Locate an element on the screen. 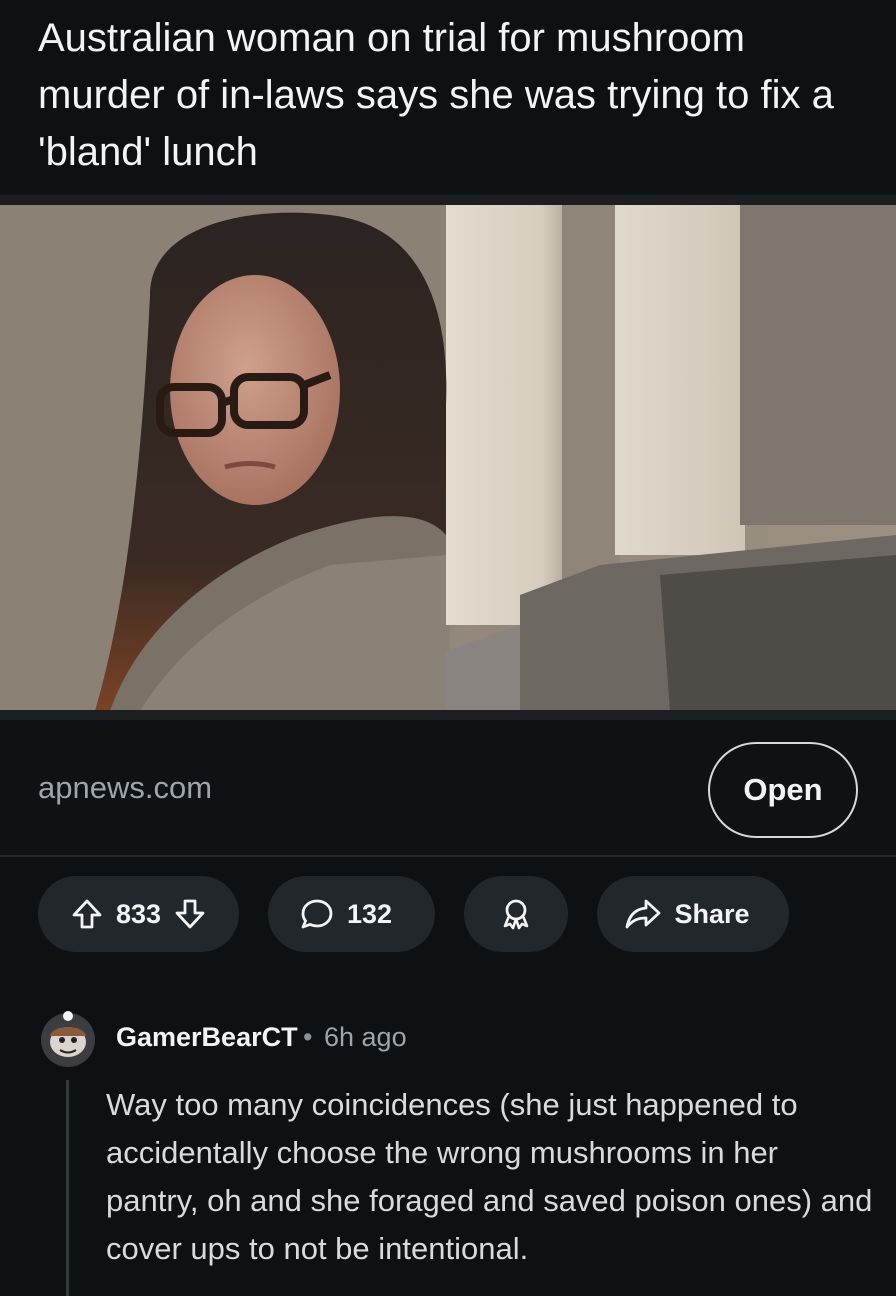 The width and height of the screenshot is (896, 1296). downvote-arrow-icon is located at coordinates (190, 914).